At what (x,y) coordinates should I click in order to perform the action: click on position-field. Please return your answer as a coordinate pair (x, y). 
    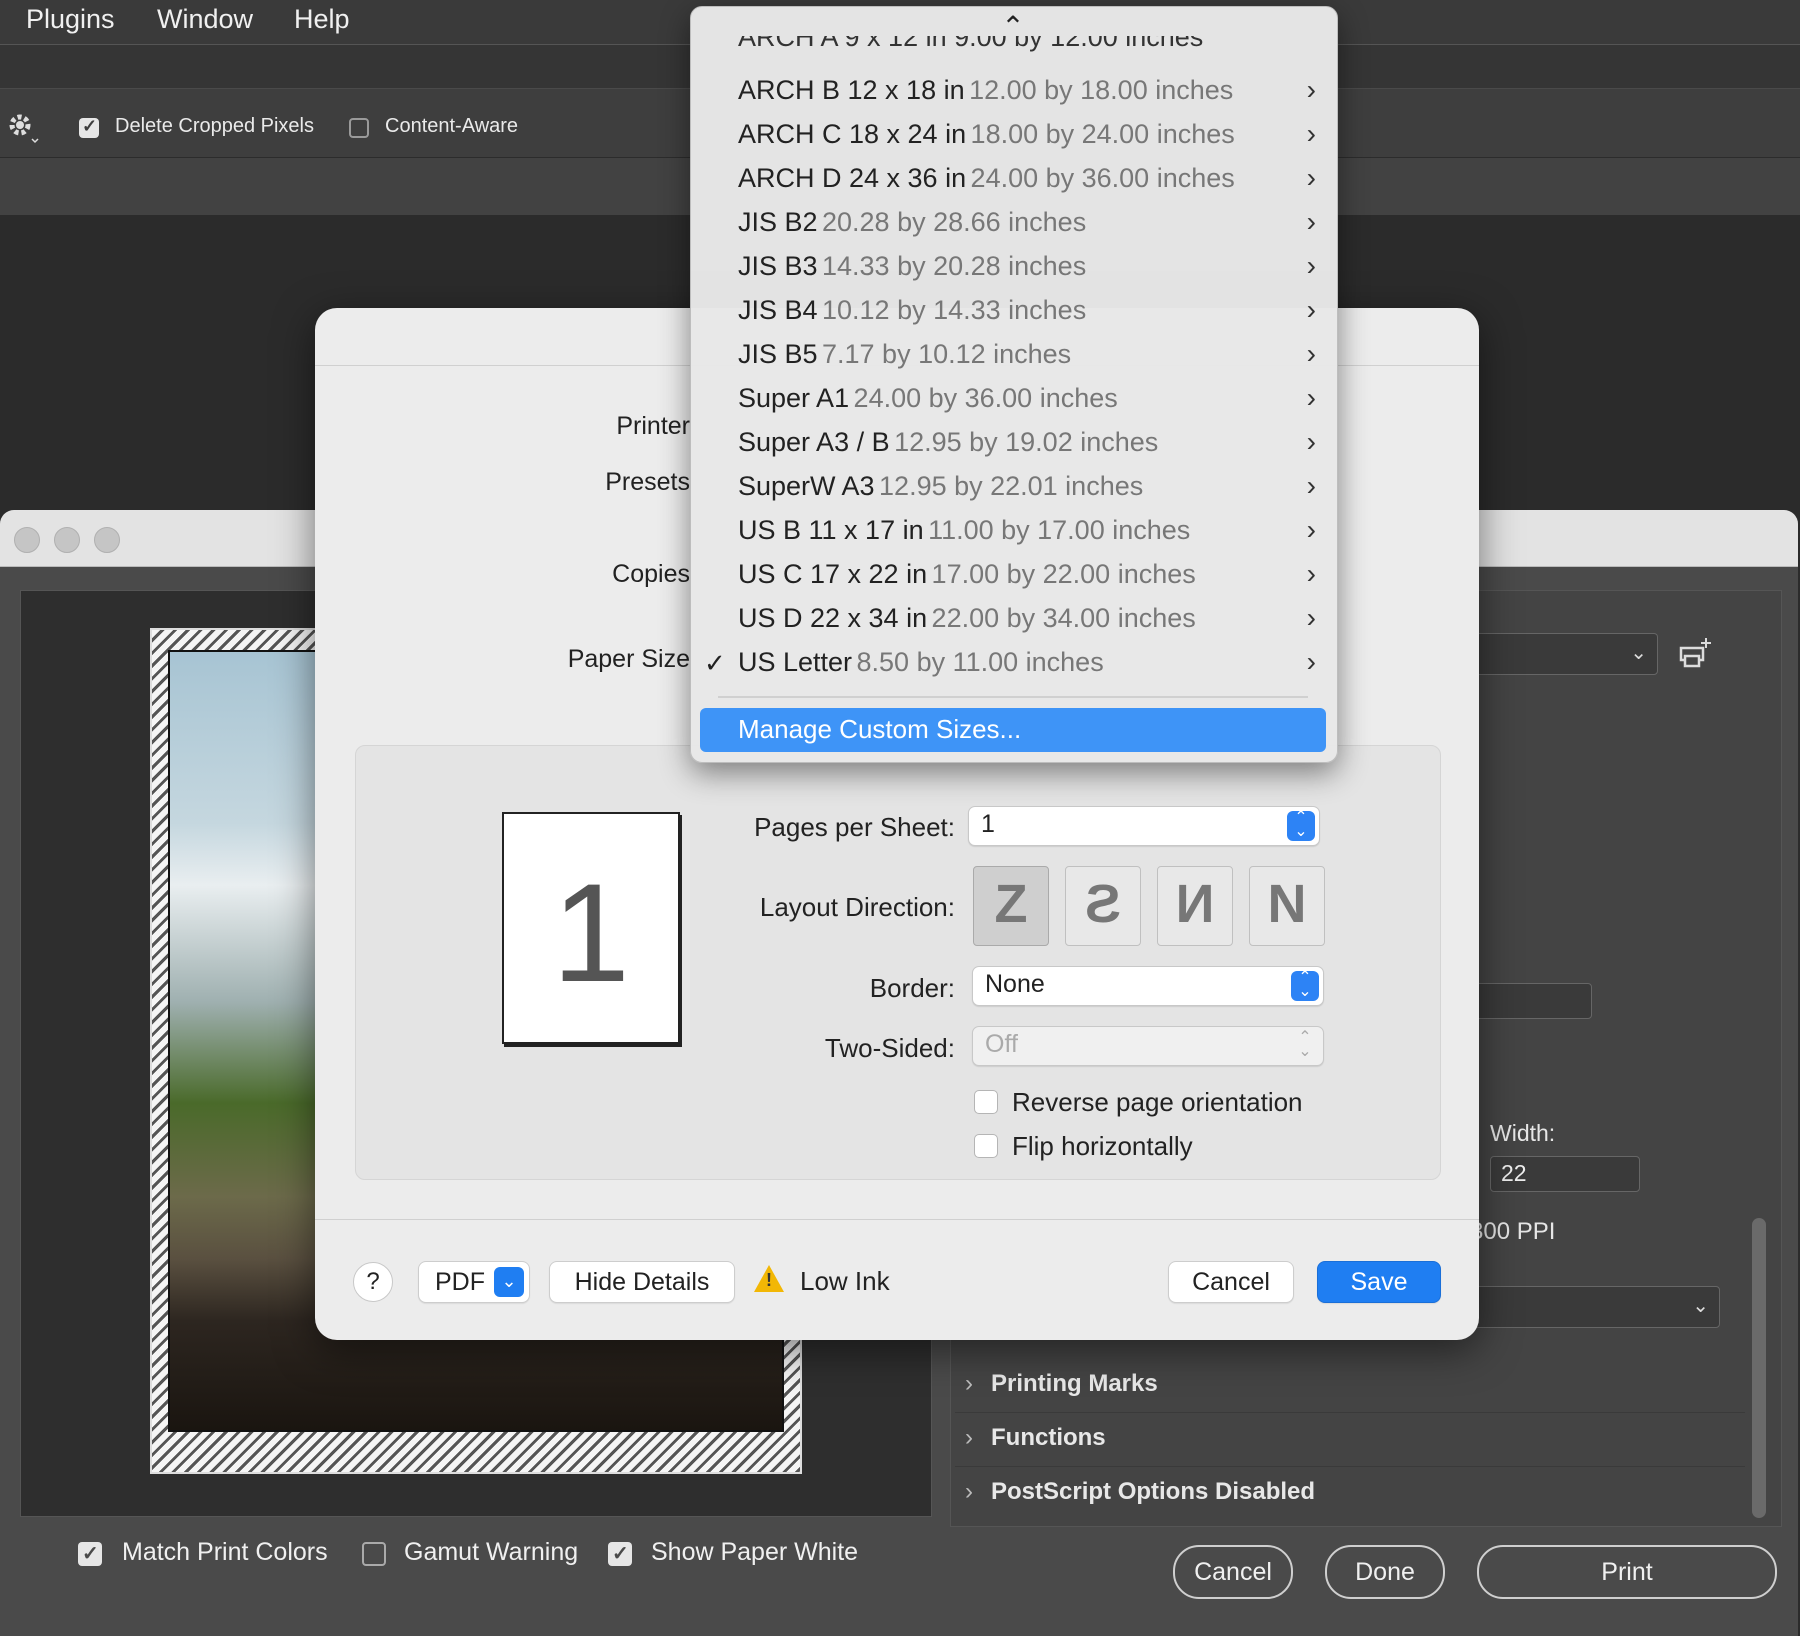
    Looking at the image, I should click on (1531, 1001).